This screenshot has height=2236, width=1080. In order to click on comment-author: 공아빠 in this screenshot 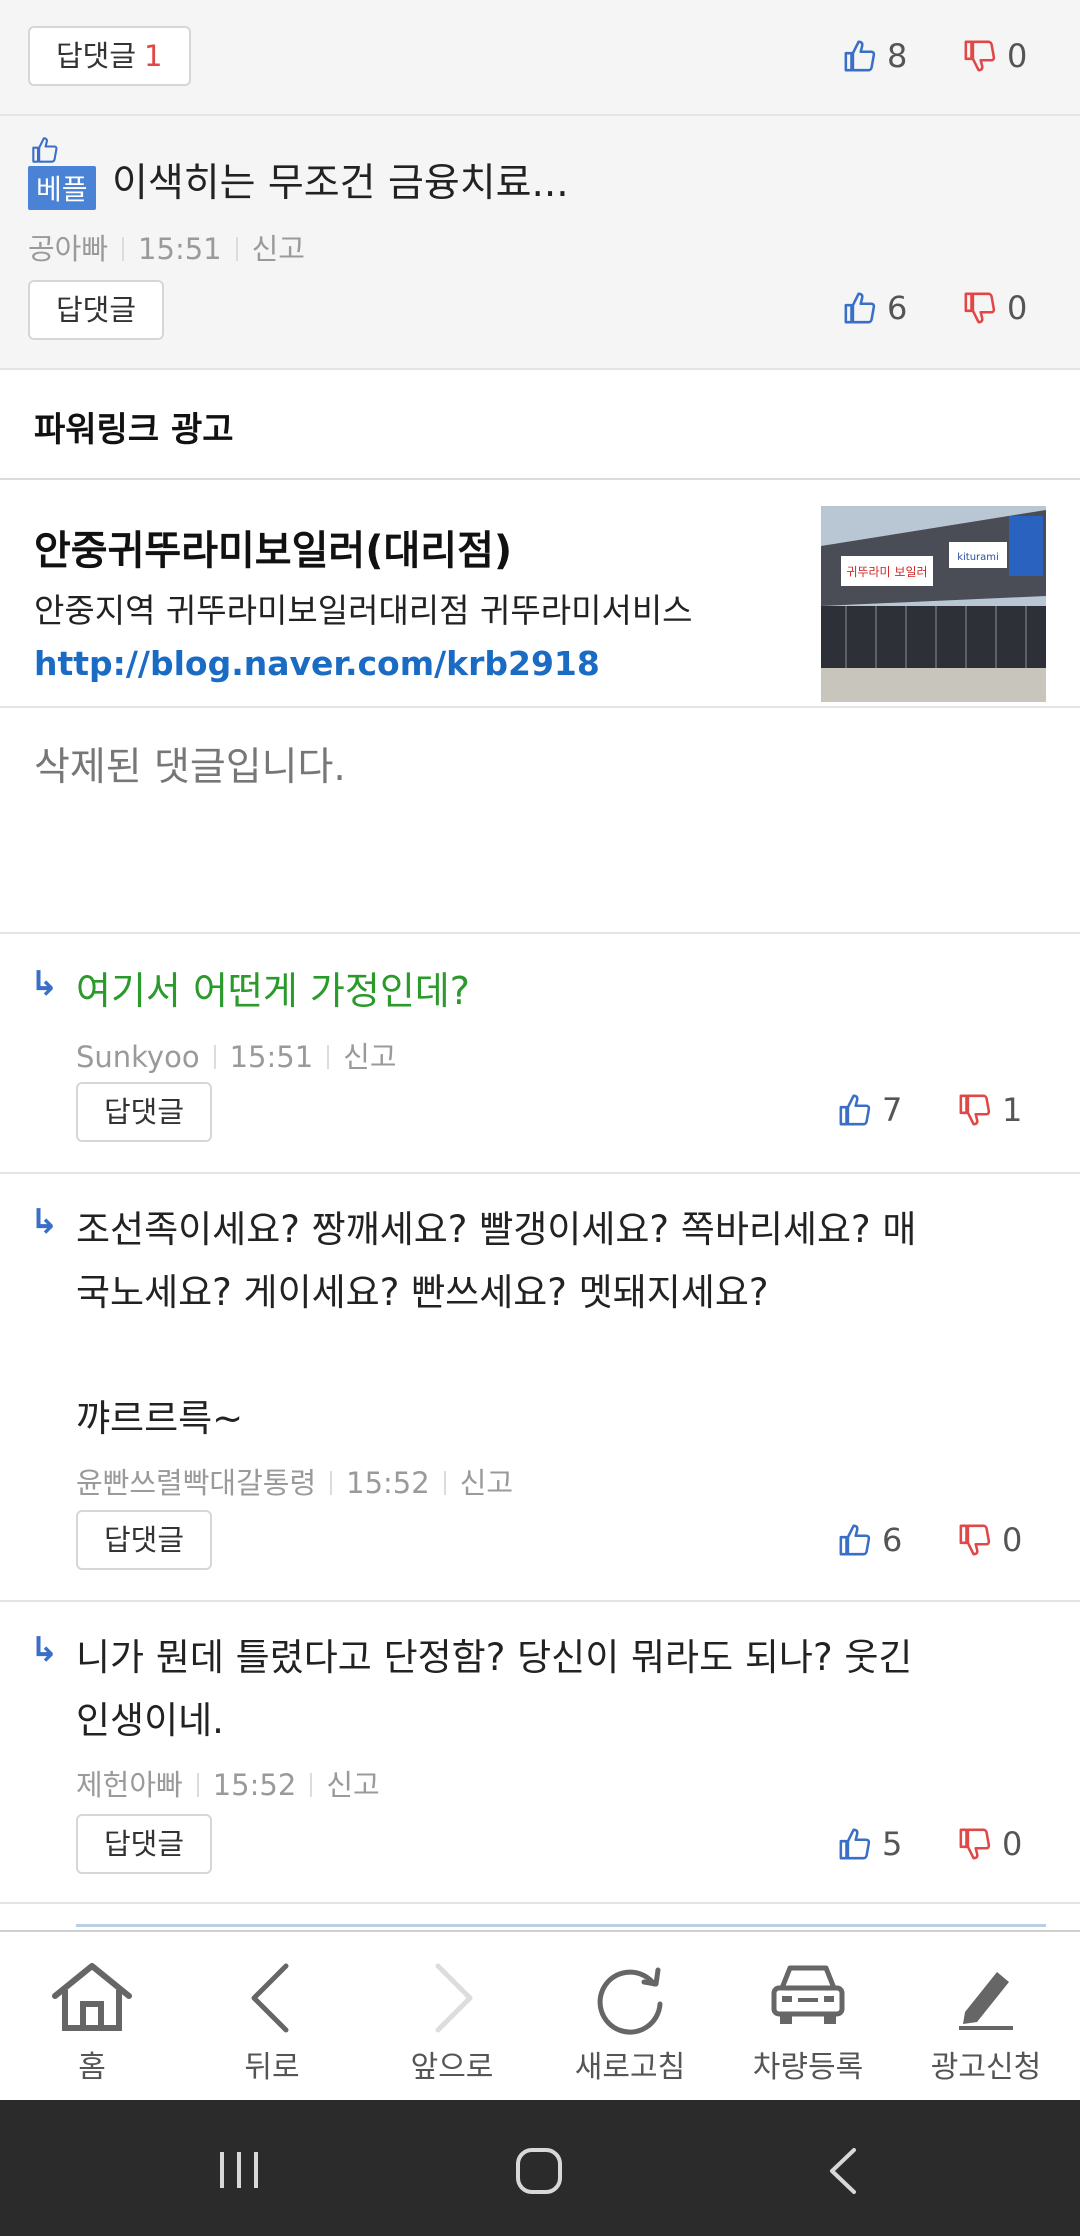, I will do `click(68, 249)`.